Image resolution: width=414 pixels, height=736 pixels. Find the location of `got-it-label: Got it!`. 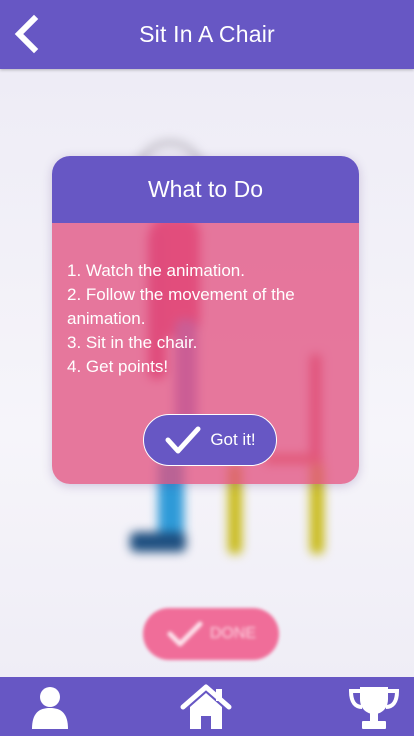

got-it-label: Got it! is located at coordinates (233, 439).